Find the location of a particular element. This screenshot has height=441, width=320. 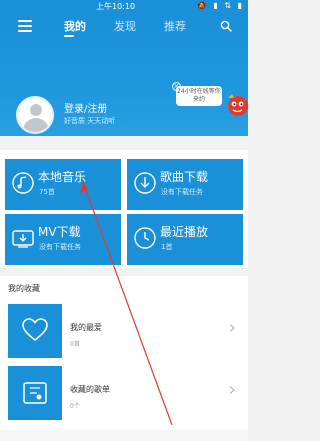

tab-discover: 发现 is located at coordinates (125, 26).